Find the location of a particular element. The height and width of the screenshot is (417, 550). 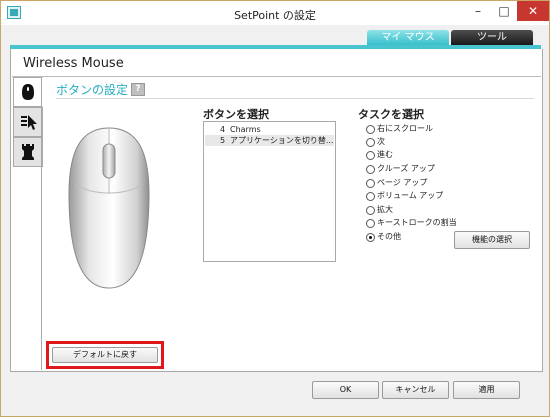

device-name: Wireless Mouse is located at coordinates (73, 63).